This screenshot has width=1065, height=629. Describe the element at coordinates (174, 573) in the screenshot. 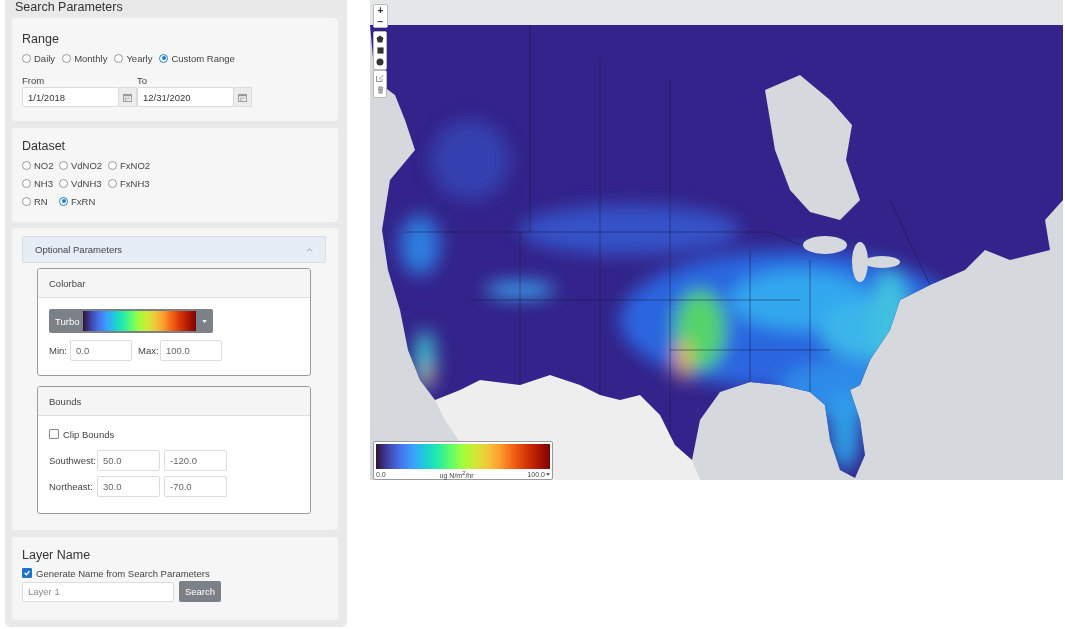

I see `checkbox-option: Generate Name from Search Parameters` at that location.